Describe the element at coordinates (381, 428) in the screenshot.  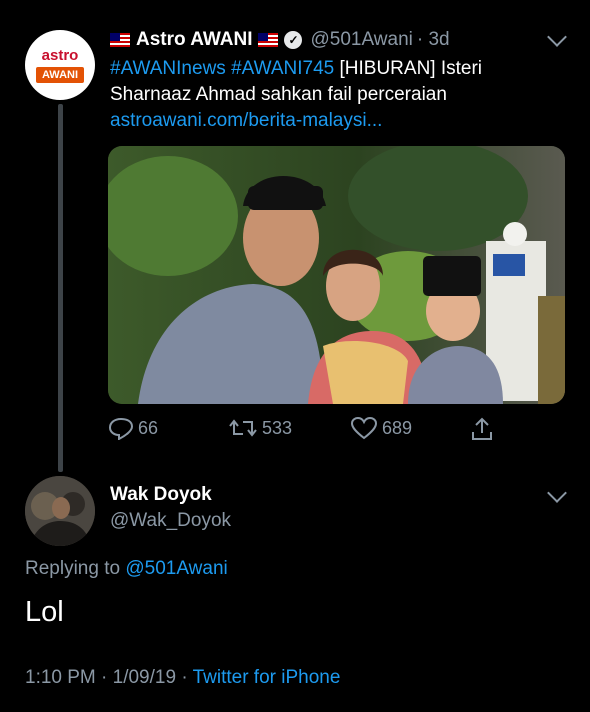
I see `like-button: 689` at that location.